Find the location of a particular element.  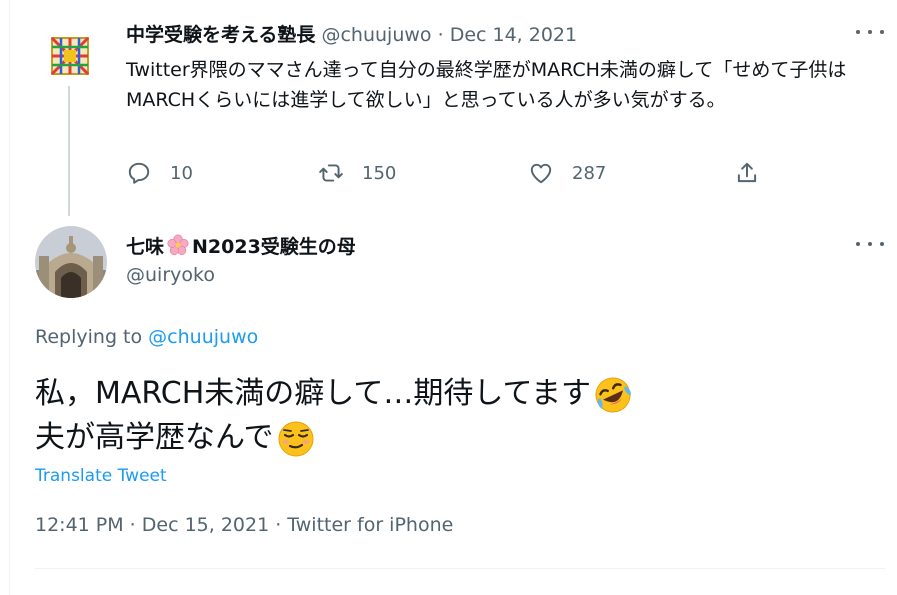

retweet-icon is located at coordinates (331, 173).